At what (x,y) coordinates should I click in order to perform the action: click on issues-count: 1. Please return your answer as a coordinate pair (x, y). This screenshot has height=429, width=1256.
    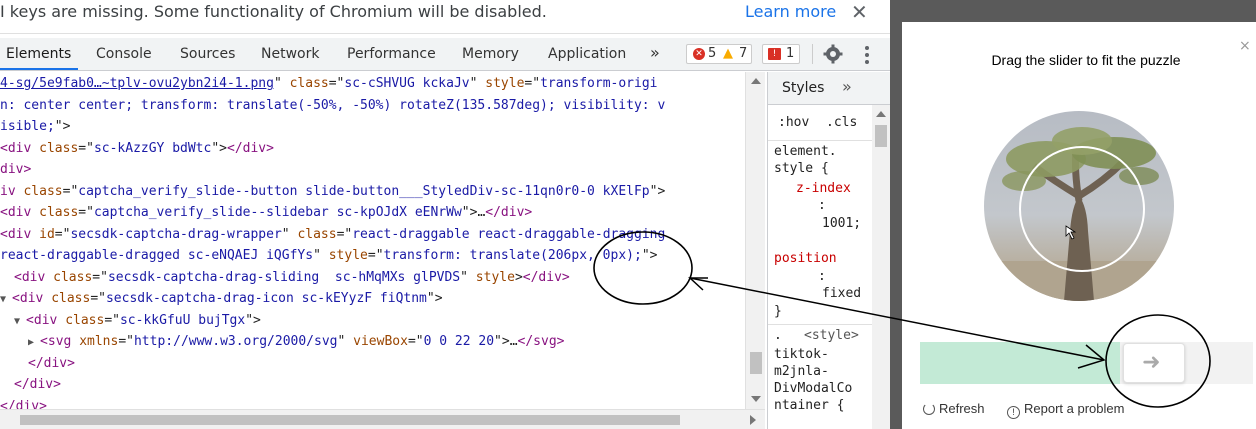
    Looking at the image, I should click on (790, 53).